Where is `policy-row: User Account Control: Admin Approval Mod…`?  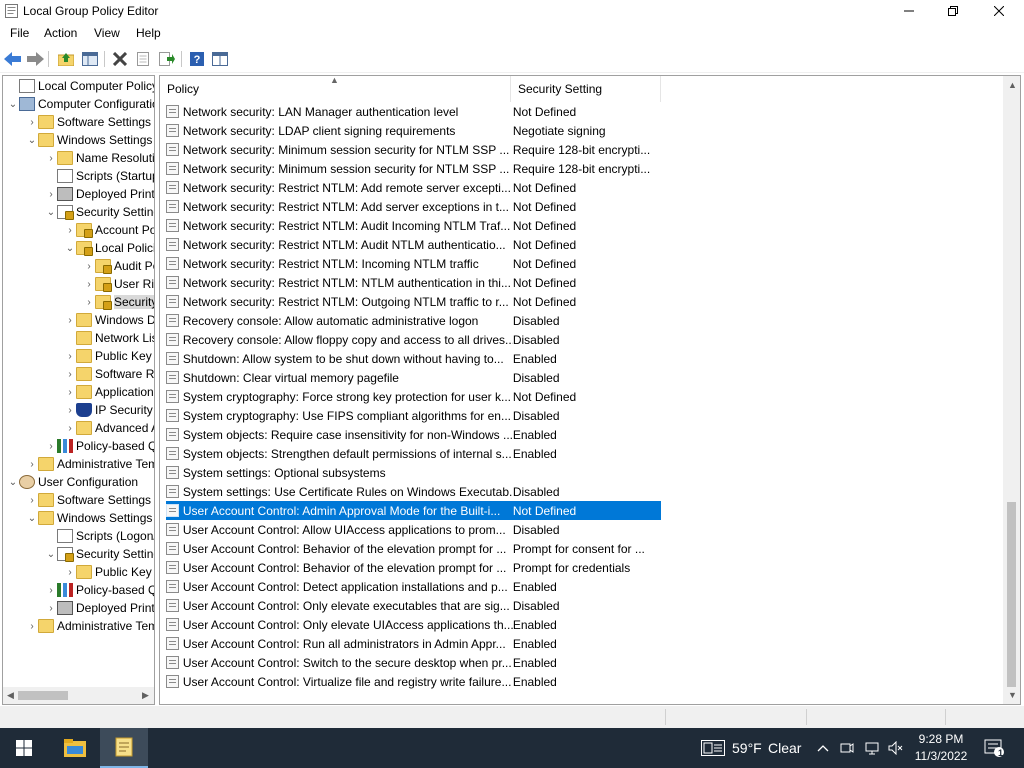 policy-row: User Account Control: Admin Approval Mod… is located at coordinates (413, 510).